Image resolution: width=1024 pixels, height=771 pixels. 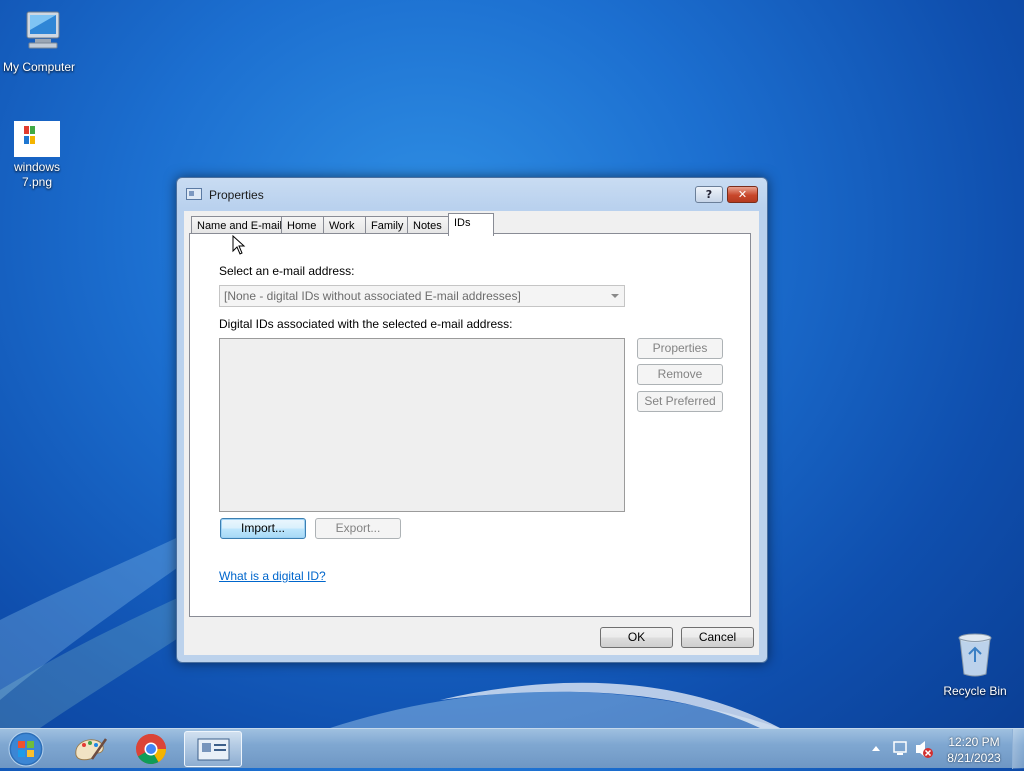 What do you see at coordinates (974, 758) in the screenshot?
I see `clock-date: 8/21/2023` at bounding box center [974, 758].